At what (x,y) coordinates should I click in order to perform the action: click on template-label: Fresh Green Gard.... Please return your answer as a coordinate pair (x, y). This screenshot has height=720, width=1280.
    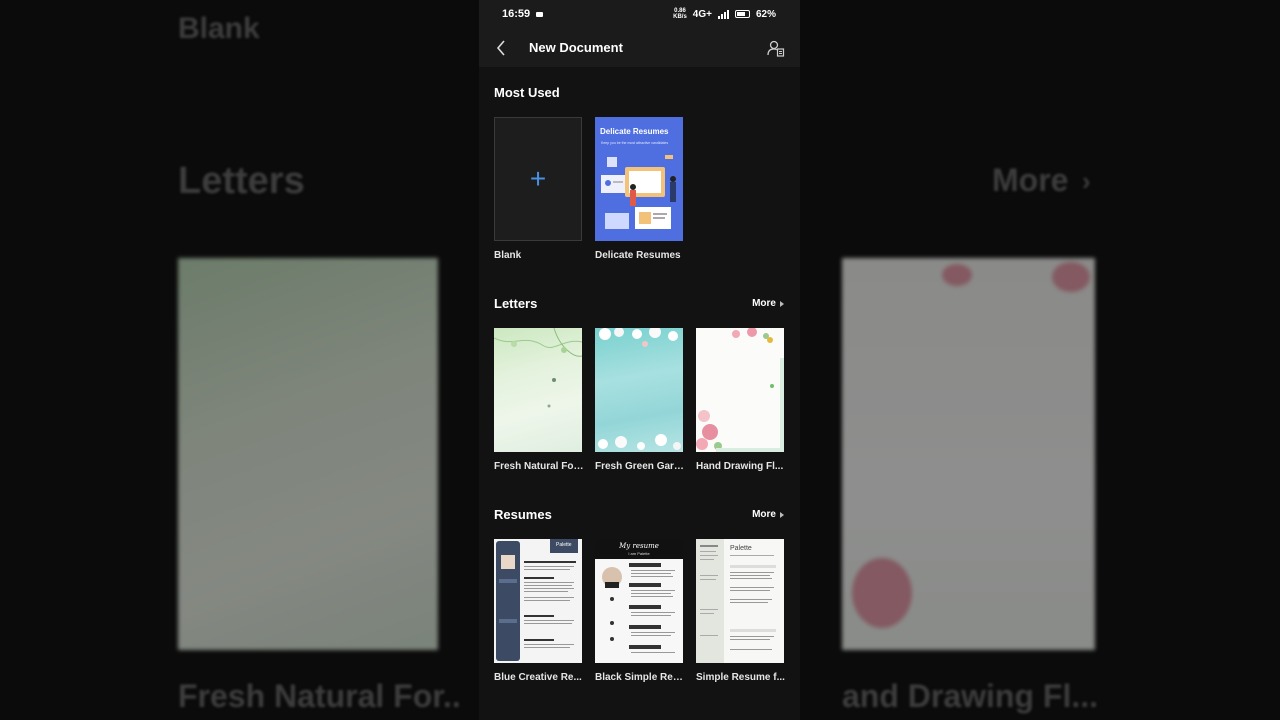
    Looking at the image, I should click on (640, 466).